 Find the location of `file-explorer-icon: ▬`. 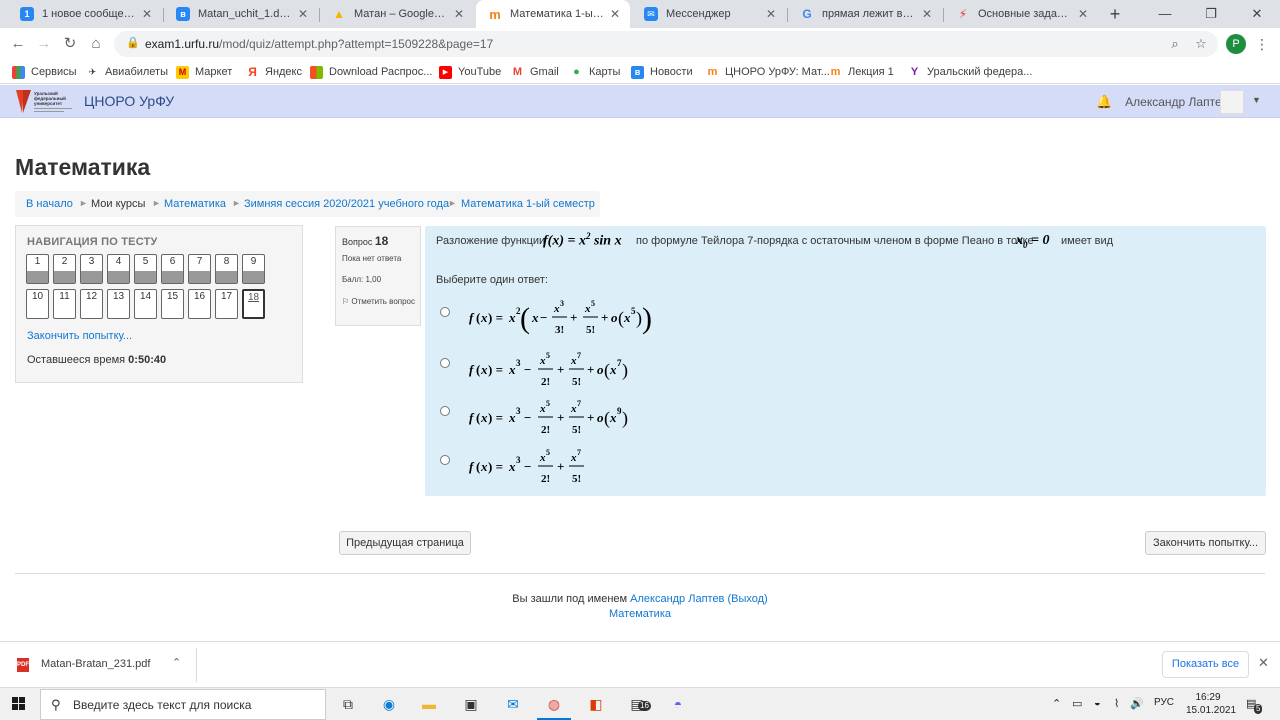

file-explorer-icon: ▬ is located at coordinates (429, 704).